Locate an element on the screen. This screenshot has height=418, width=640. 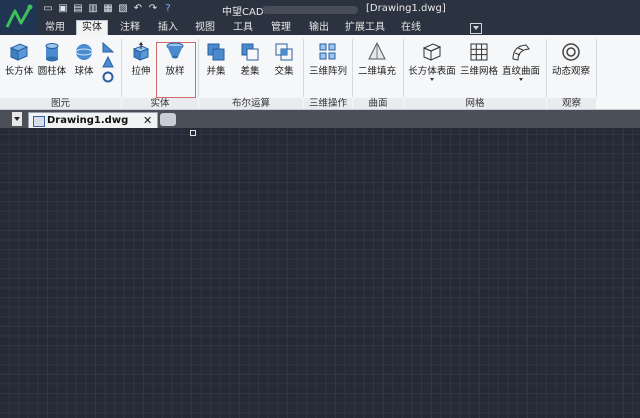
wedge-icon is located at coordinates (108, 47).